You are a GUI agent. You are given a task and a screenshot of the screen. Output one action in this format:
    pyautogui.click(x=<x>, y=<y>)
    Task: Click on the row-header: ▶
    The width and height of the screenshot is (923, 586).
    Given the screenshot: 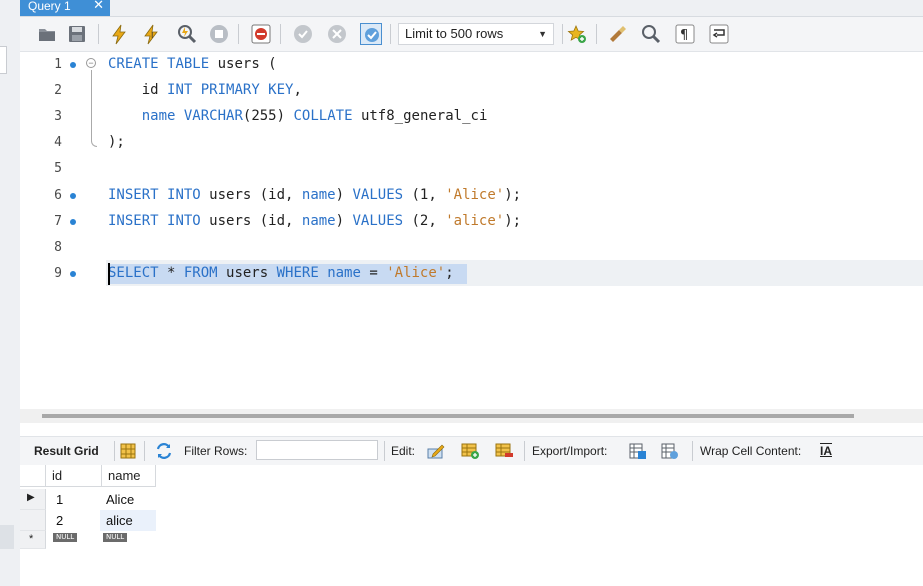 What is the action you would take?
    pyautogui.click(x=33, y=499)
    